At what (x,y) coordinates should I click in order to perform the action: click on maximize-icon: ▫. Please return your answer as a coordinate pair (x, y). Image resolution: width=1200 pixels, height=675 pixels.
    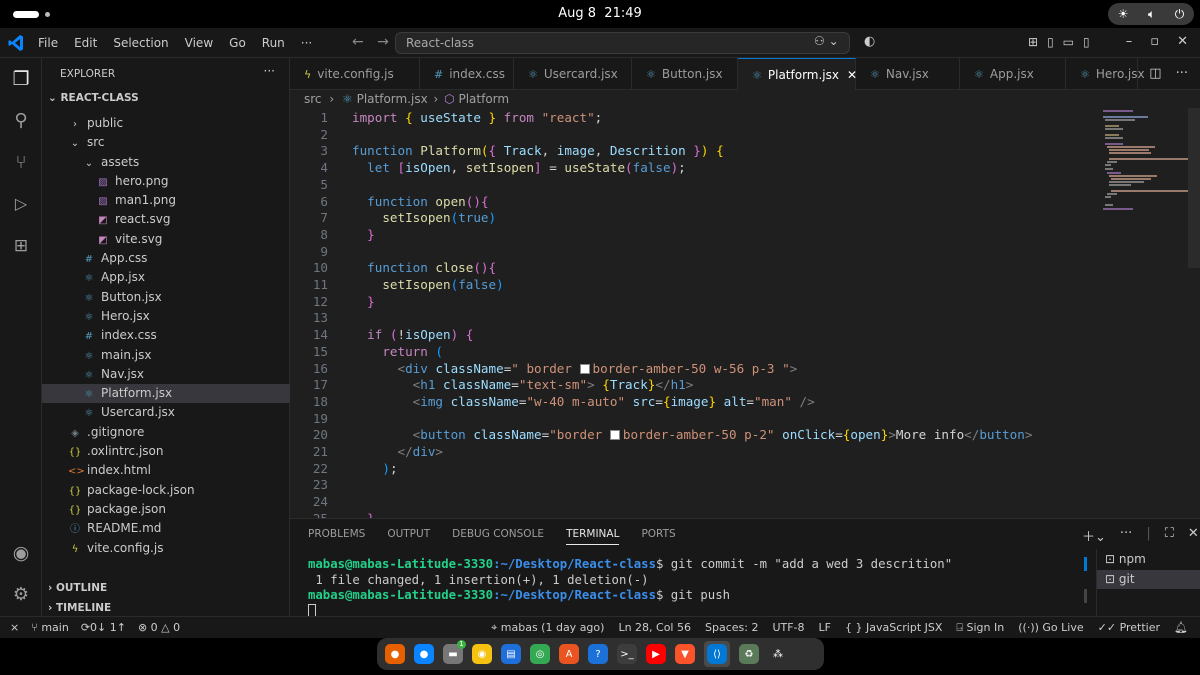
    Looking at the image, I should click on (1154, 41).